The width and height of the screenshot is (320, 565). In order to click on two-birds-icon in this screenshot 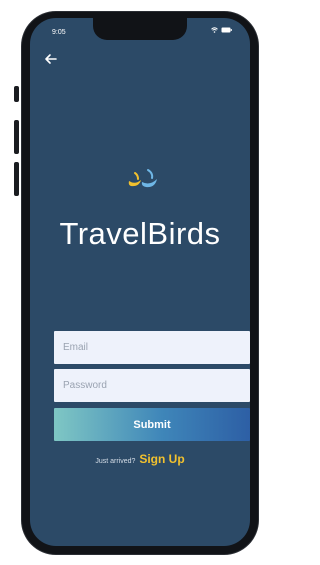, I will do `click(142, 178)`.